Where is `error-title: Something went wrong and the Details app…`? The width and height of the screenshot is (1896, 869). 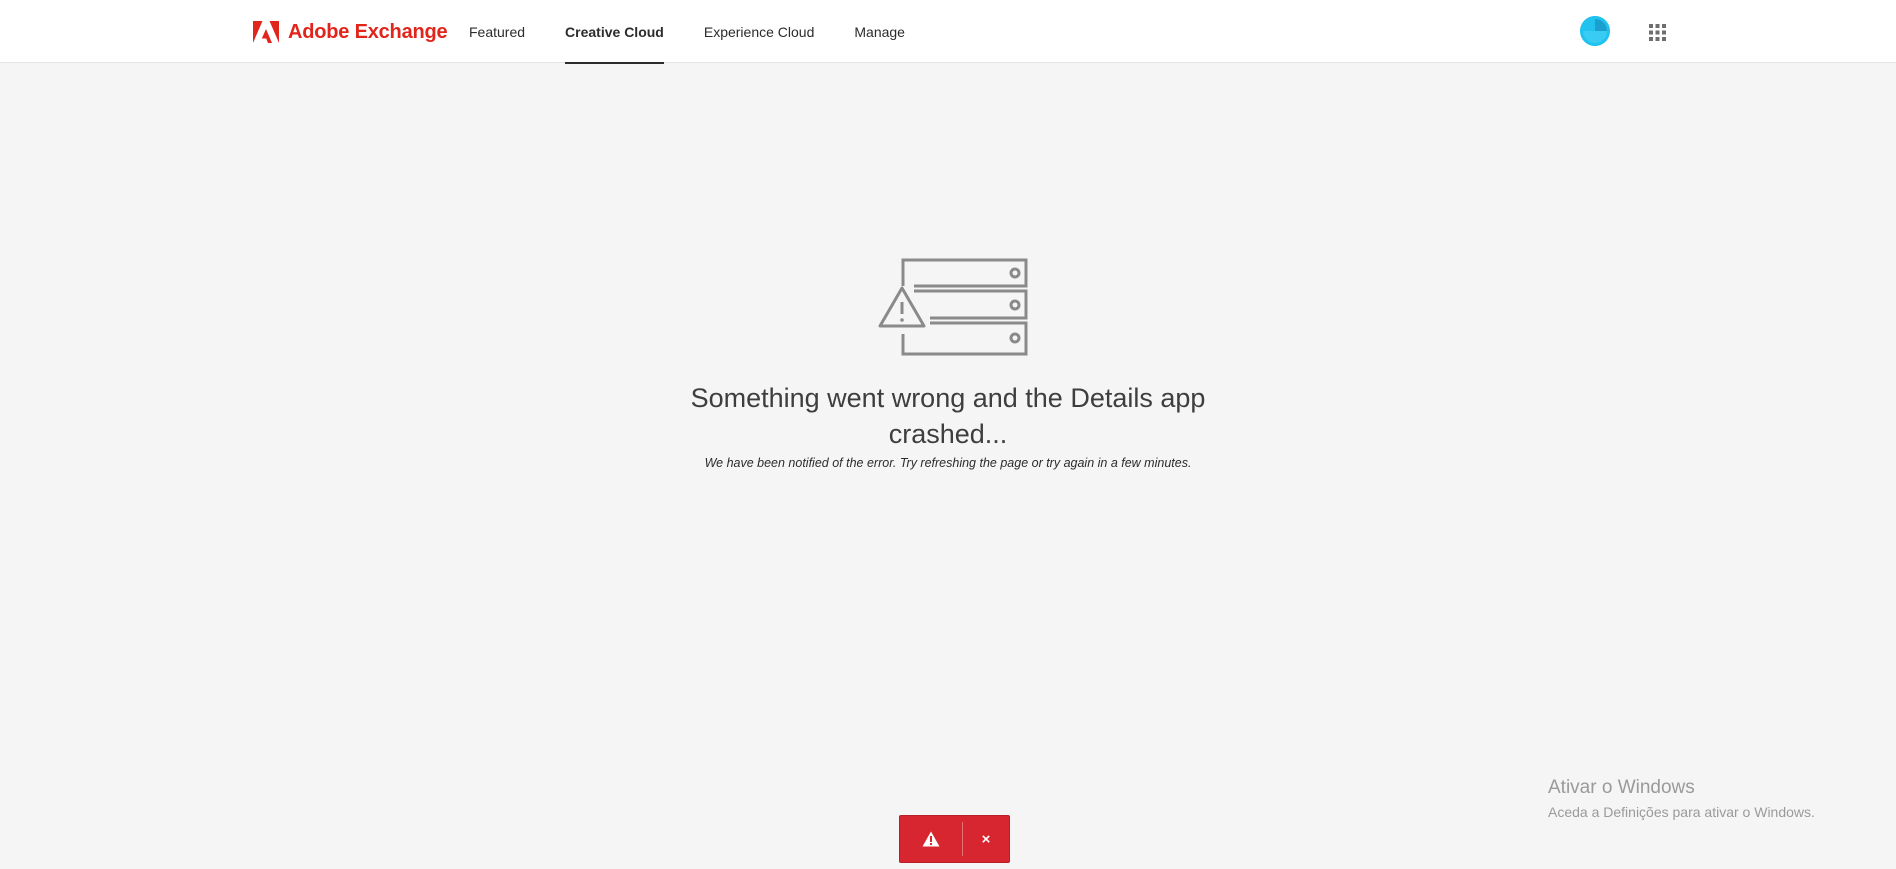 error-title: Something went wrong and the Details app… is located at coordinates (948, 416).